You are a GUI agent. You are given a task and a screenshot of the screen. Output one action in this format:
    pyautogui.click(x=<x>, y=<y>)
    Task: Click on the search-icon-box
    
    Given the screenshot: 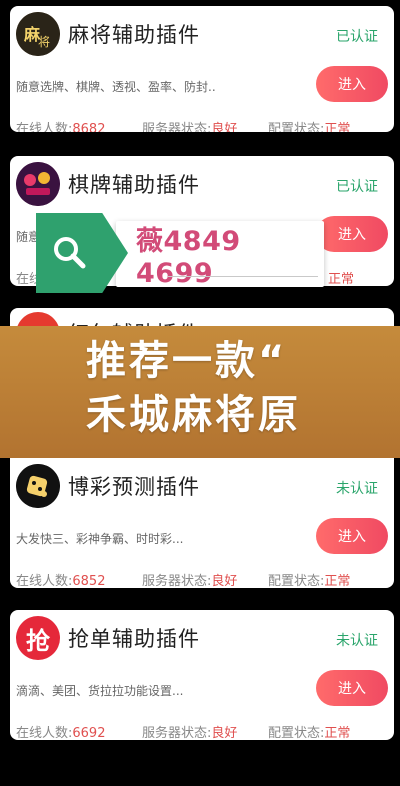 What is the action you would take?
    pyautogui.click(x=82, y=253)
    